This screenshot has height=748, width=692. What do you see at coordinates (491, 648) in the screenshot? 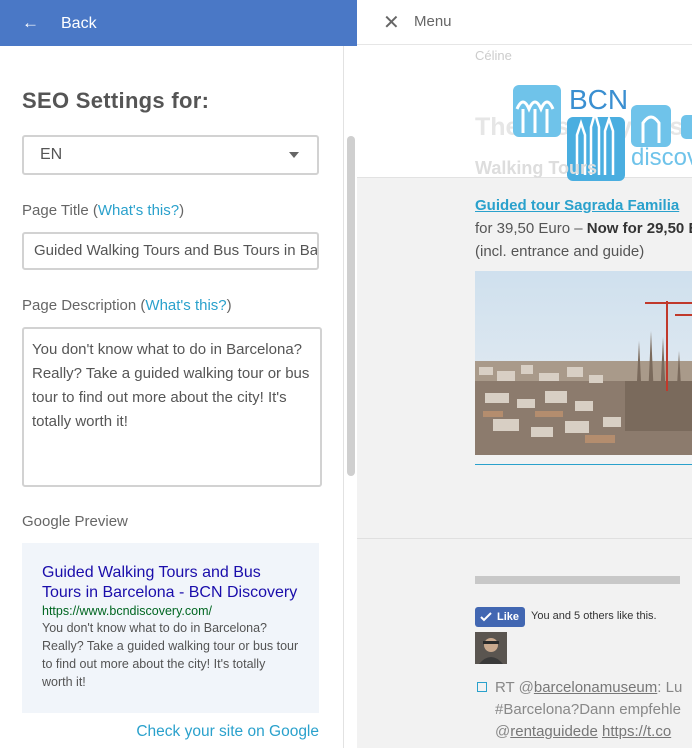
I see `avatar` at bounding box center [491, 648].